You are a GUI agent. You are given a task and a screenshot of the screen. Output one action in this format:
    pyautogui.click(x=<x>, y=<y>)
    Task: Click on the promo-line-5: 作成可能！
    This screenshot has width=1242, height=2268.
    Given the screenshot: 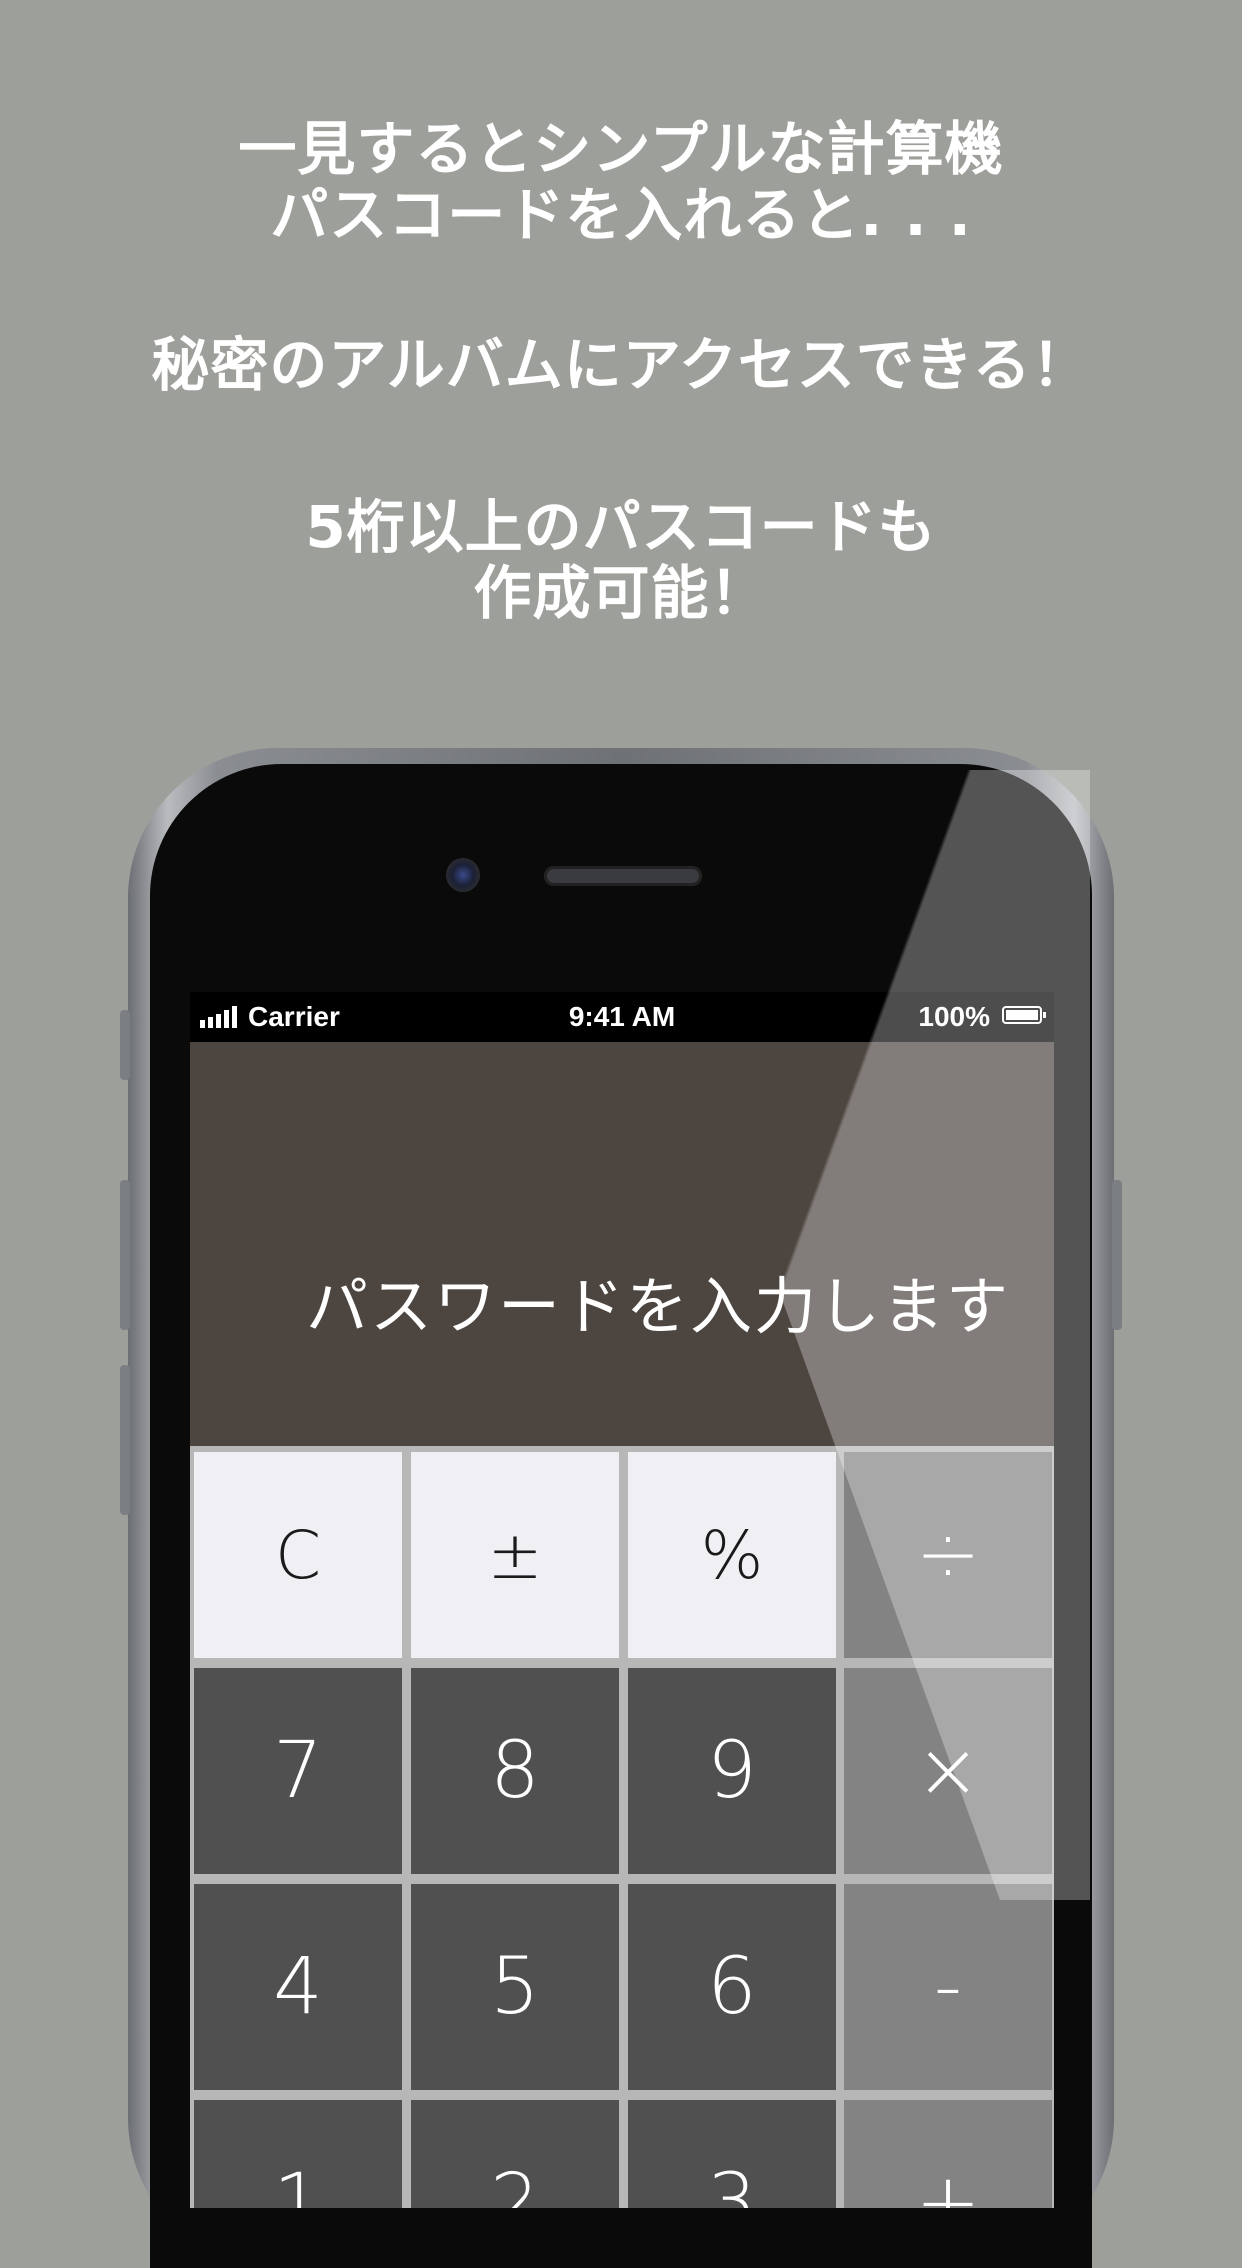 What is the action you would take?
    pyautogui.click(x=621, y=593)
    